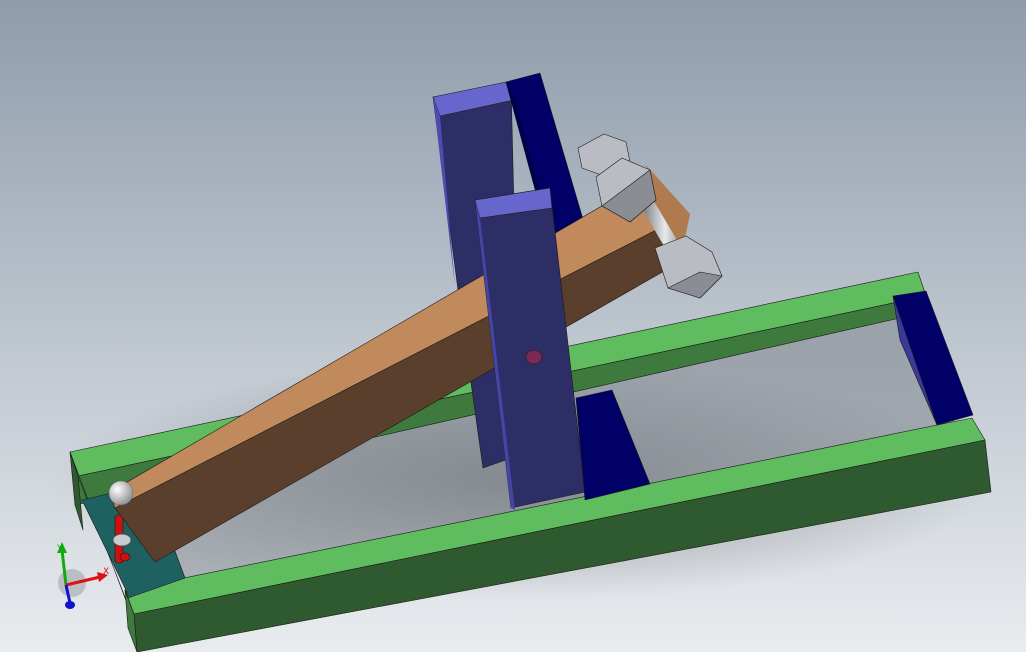 The width and height of the screenshot is (1026, 652). What do you see at coordinates (121, 493) in the screenshot?
I see `projectile-ball` at bounding box center [121, 493].